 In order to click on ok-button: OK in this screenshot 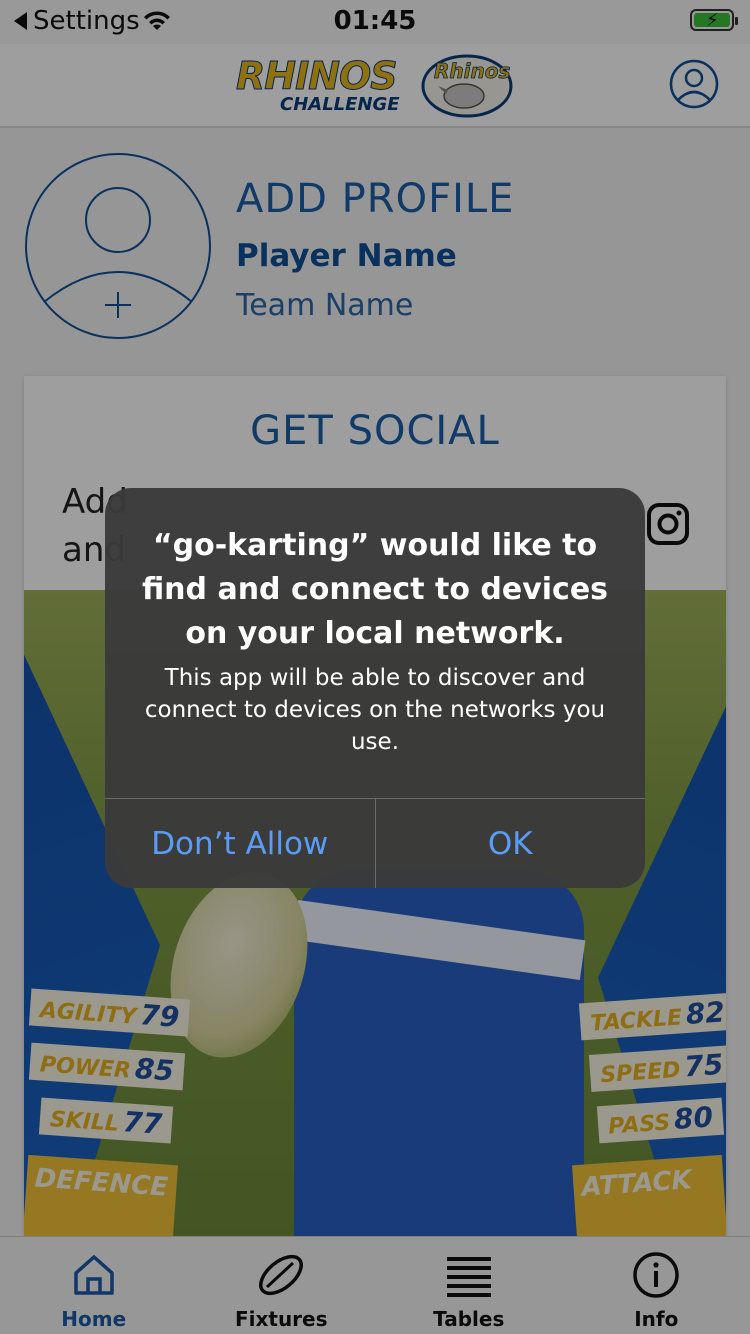, I will do `click(510, 843)`.